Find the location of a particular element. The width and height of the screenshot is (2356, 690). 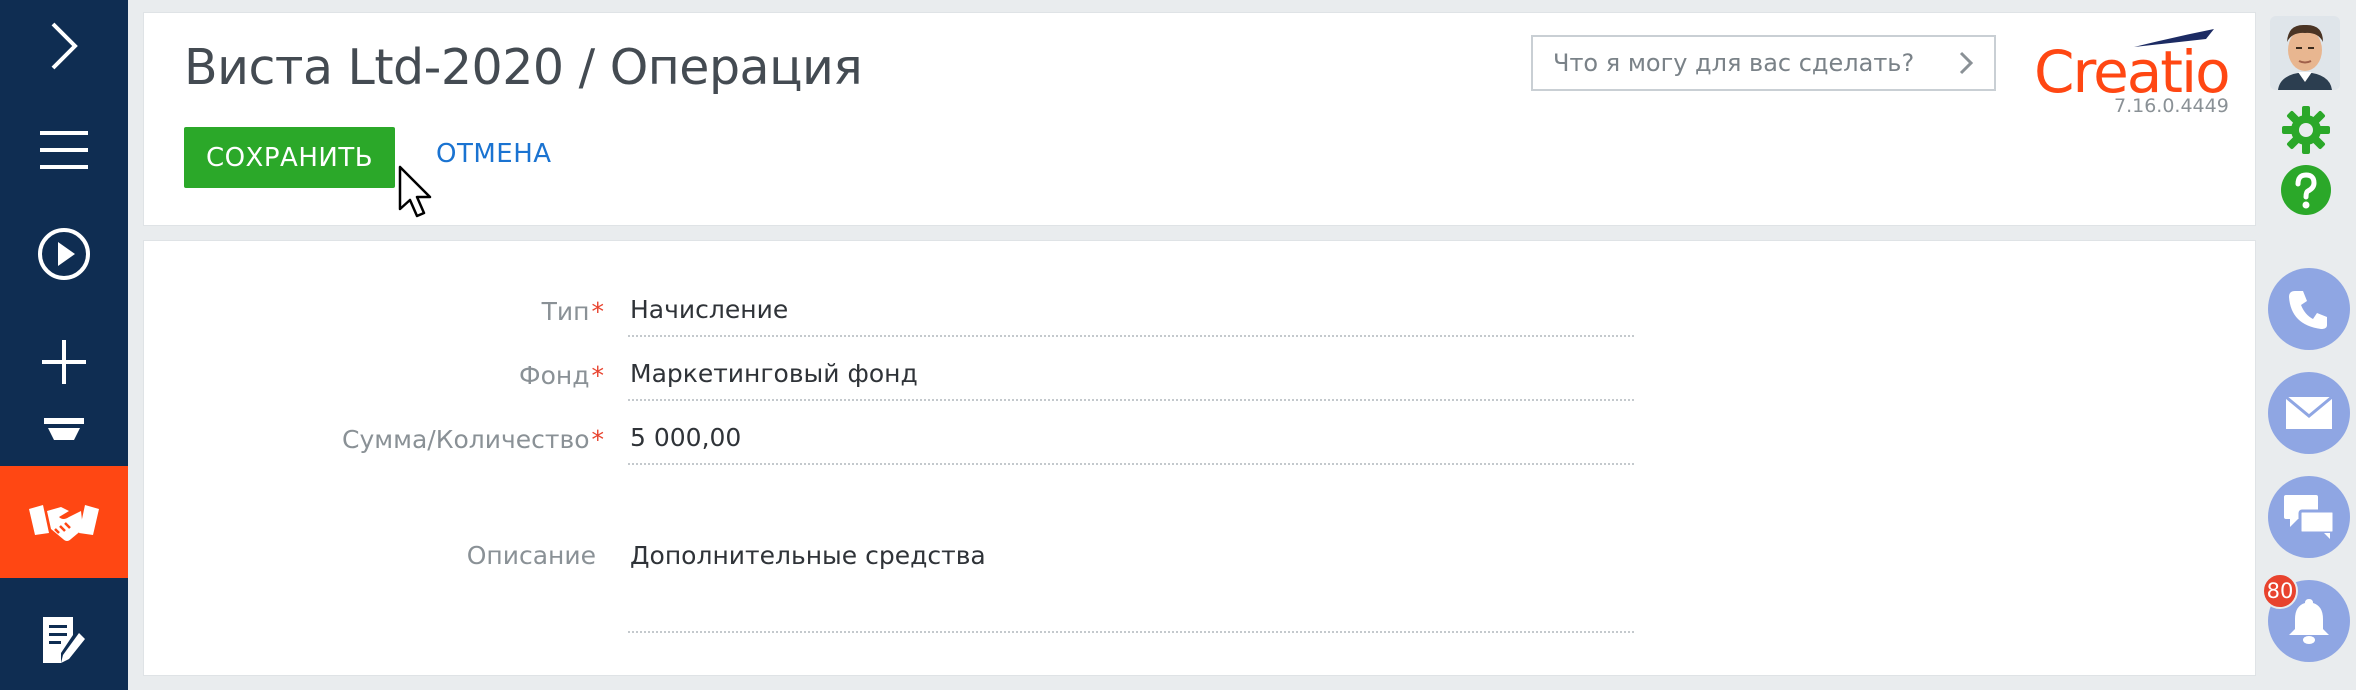

fund-field-underline is located at coordinates (1131, 400).